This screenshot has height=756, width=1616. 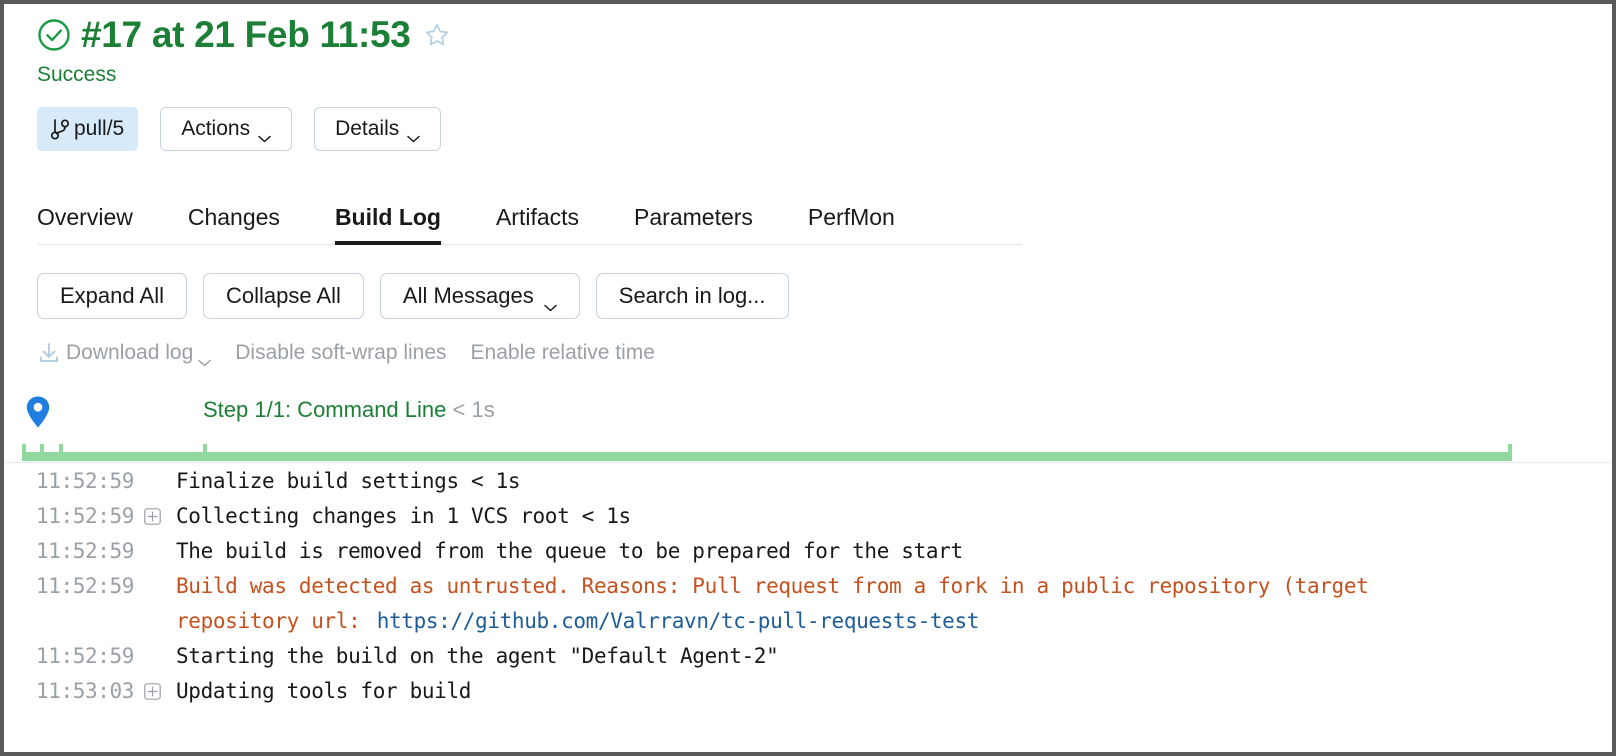 What do you see at coordinates (85, 691) in the screenshot?
I see `log-timestamp: 11:53:03` at bounding box center [85, 691].